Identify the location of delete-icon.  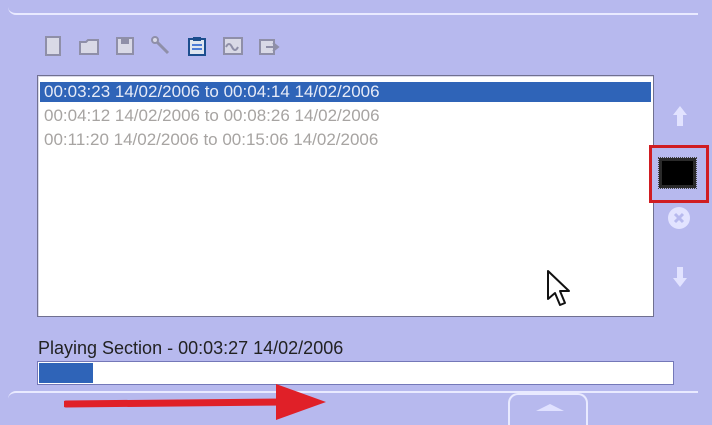
(679, 218).